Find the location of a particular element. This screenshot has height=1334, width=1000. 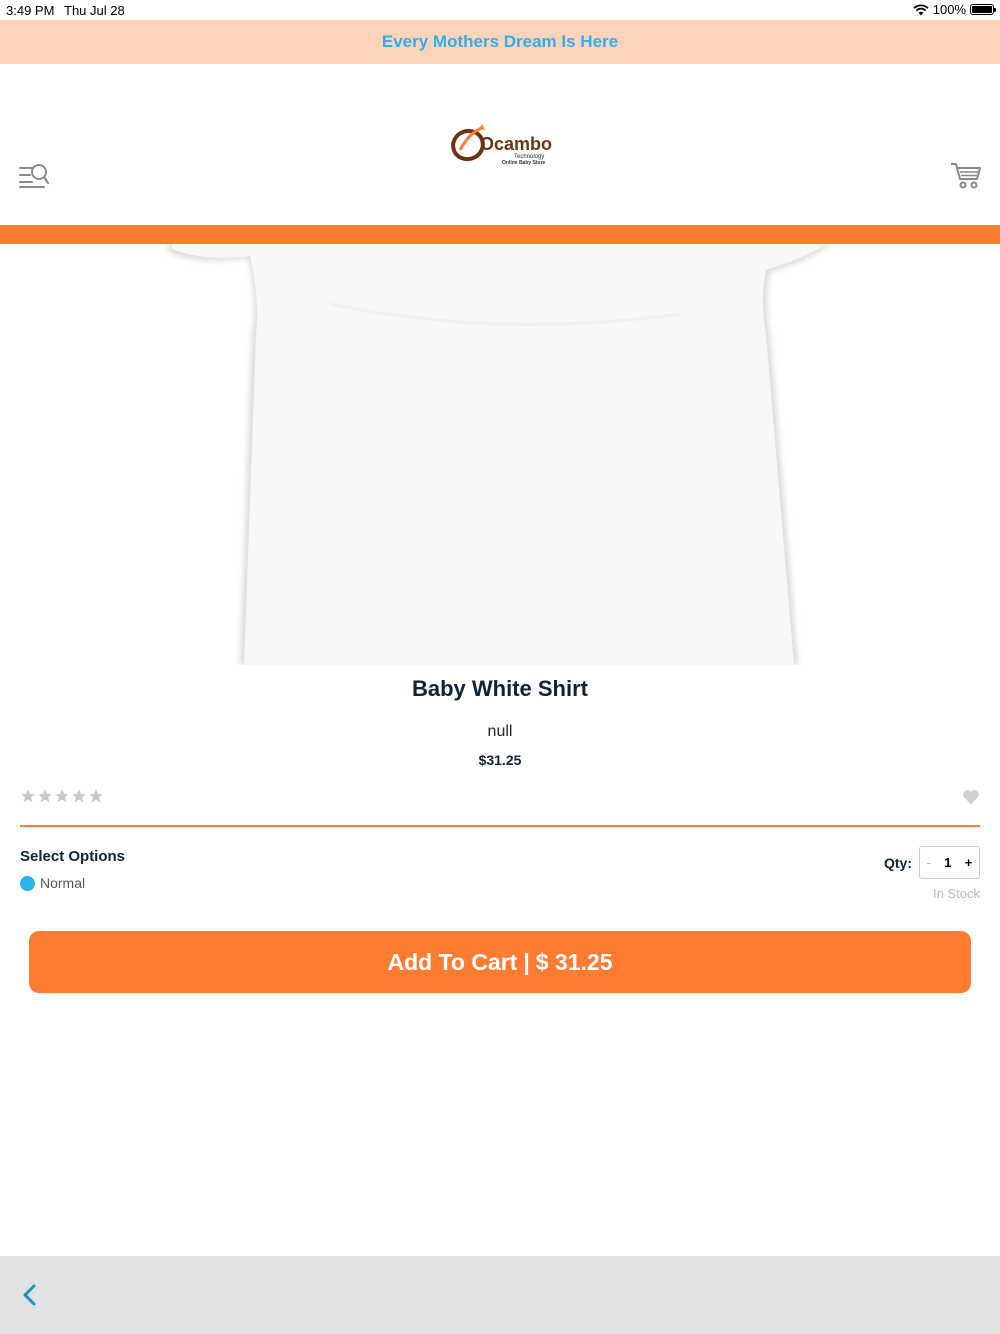

option-radio-dot is located at coordinates (27, 883).